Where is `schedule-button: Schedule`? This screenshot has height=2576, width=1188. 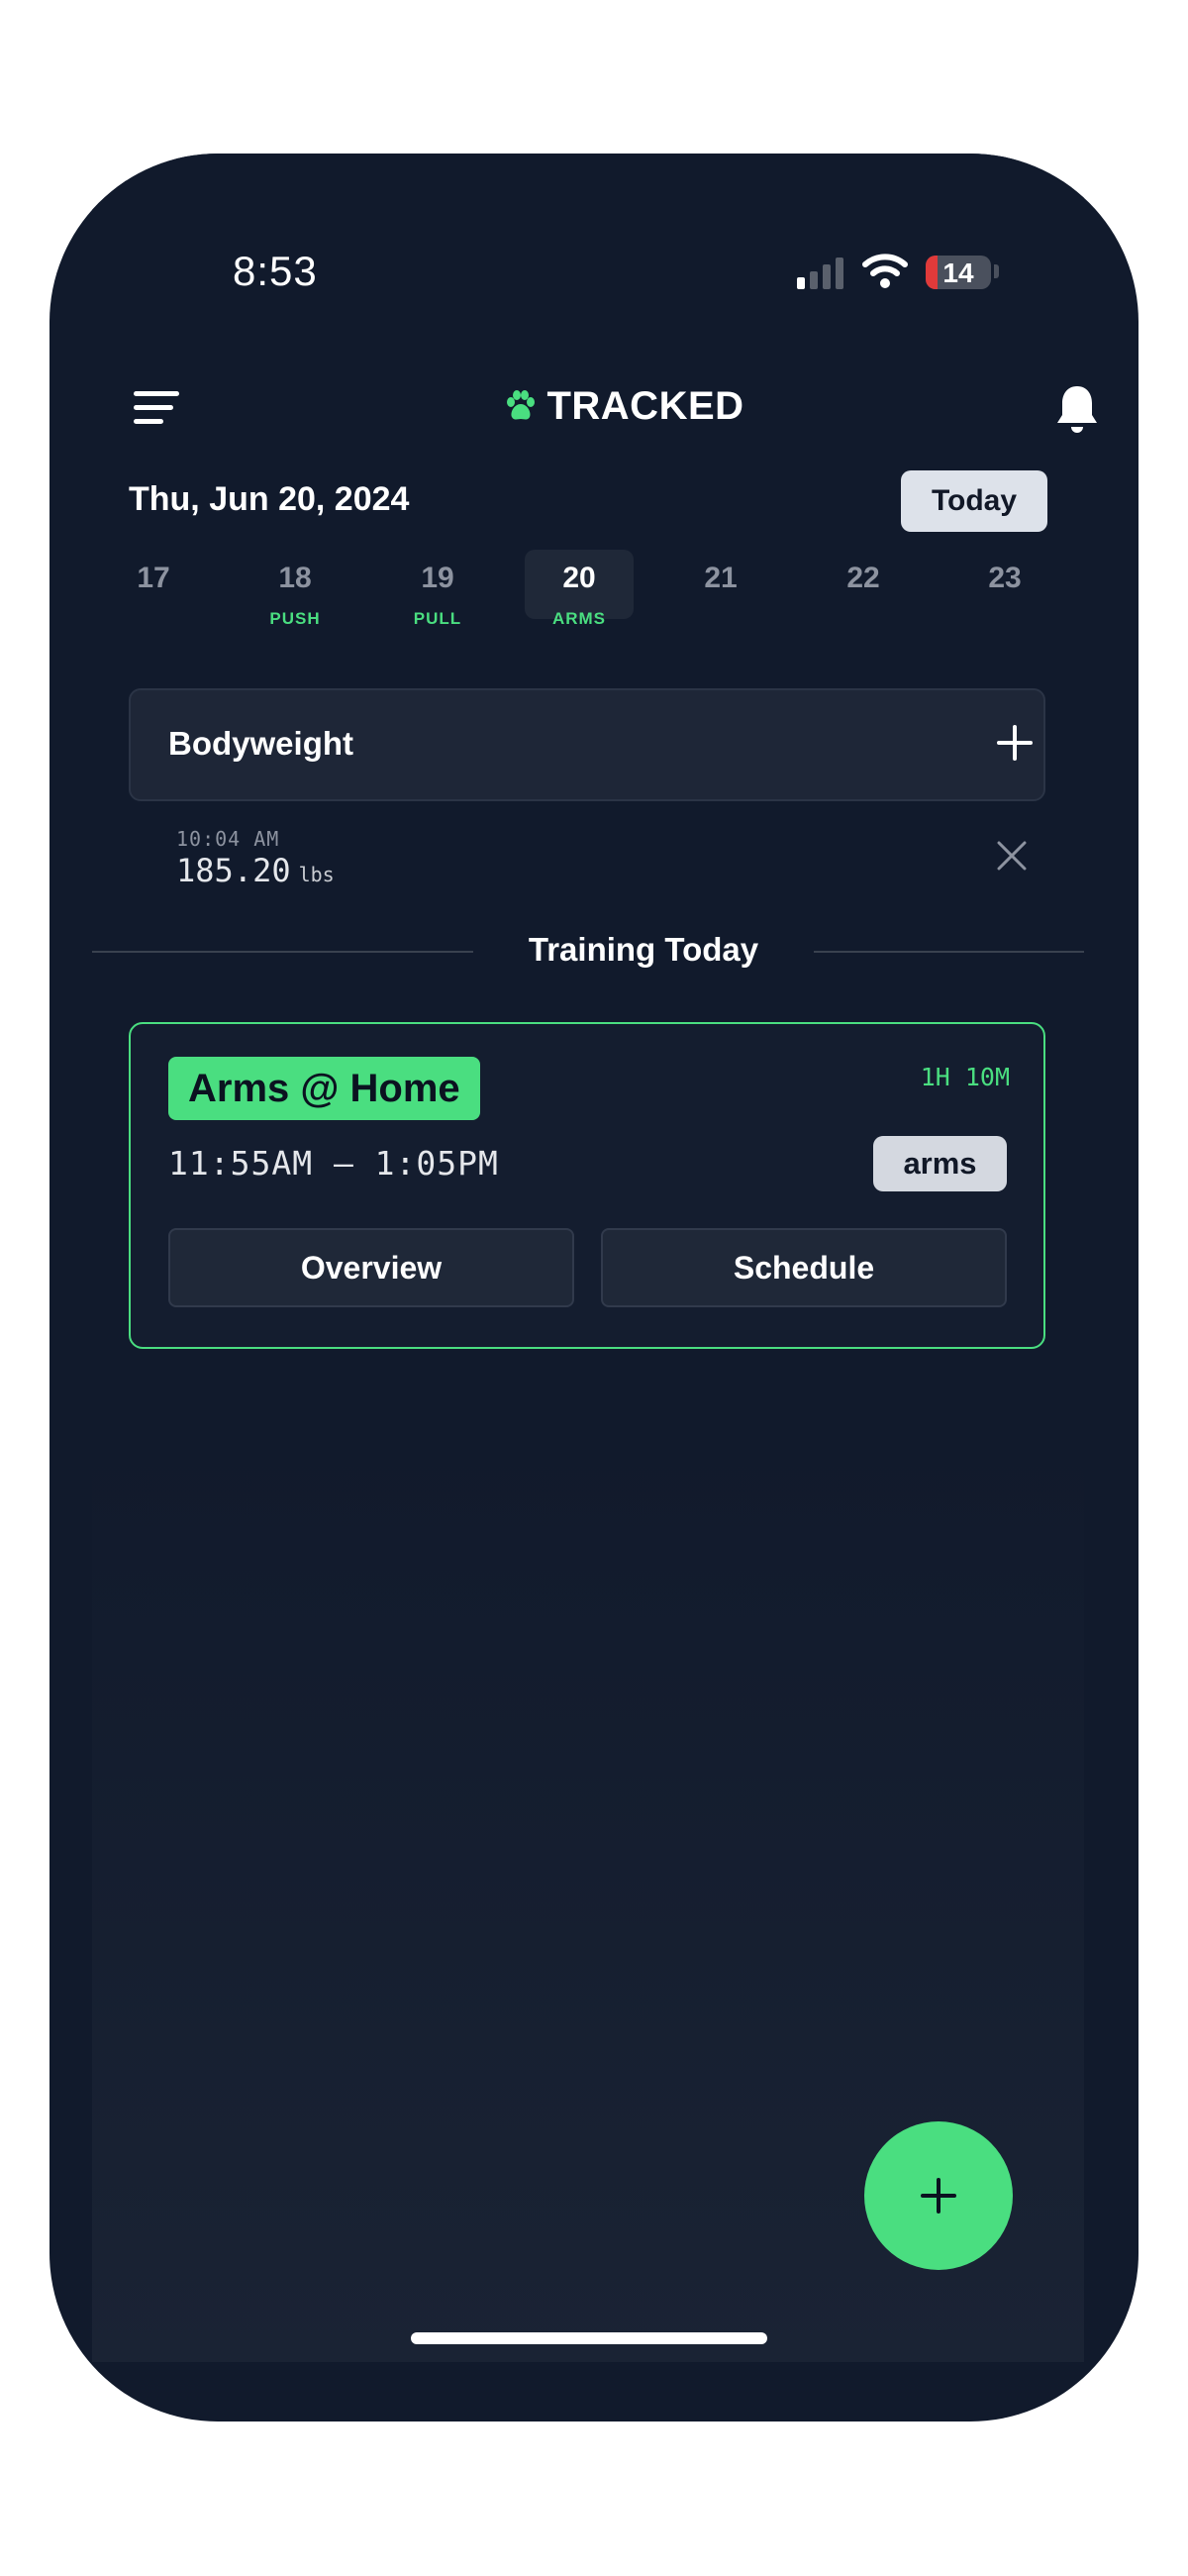 schedule-button: Schedule is located at coordinates (804, 1267).